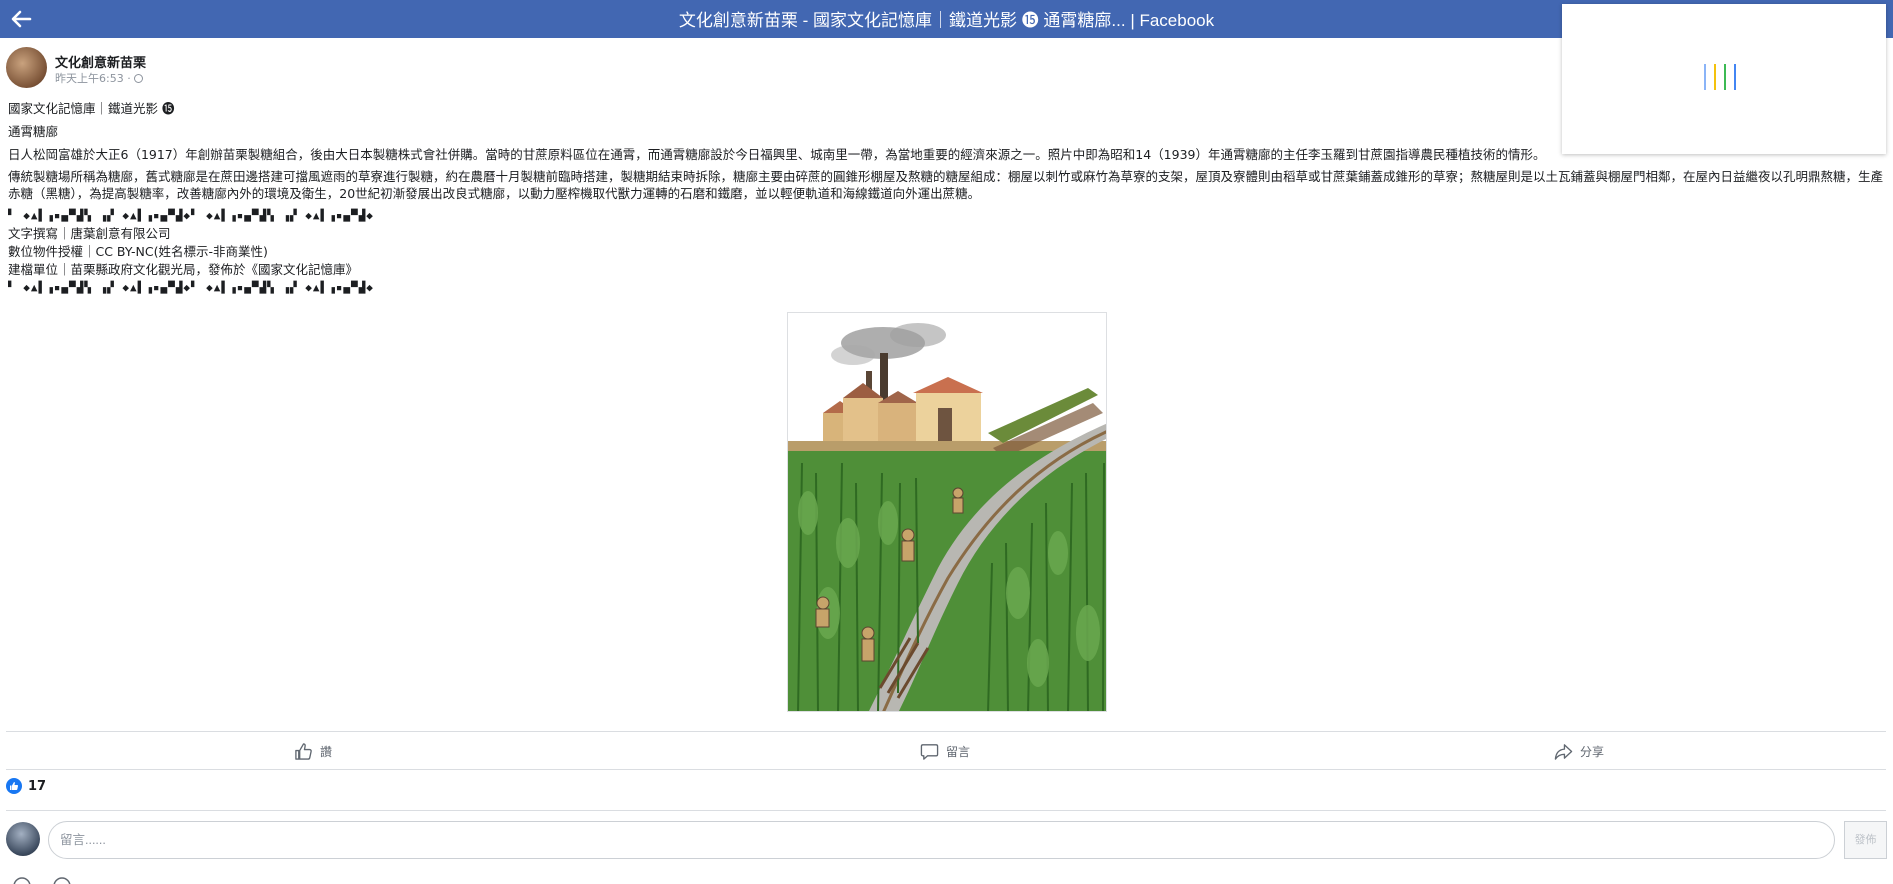 The width and height of the screenshot is (1893, 884). Describe the element at coordinates (947, 517) in the screenshot. I see `sugar-mill-illustration` at that location.